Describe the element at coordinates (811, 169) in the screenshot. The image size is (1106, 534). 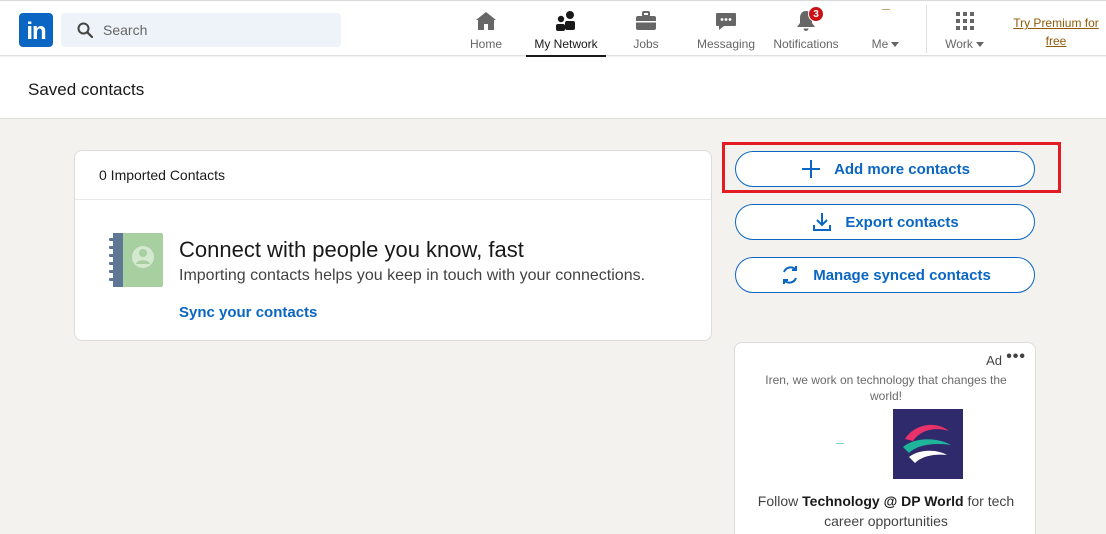
I see `plus-icon` at that location.